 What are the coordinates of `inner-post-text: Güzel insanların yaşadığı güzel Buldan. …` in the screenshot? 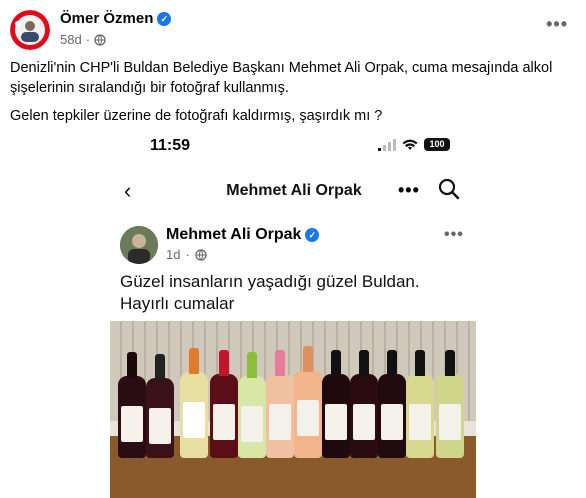 It's located at (270, 293).